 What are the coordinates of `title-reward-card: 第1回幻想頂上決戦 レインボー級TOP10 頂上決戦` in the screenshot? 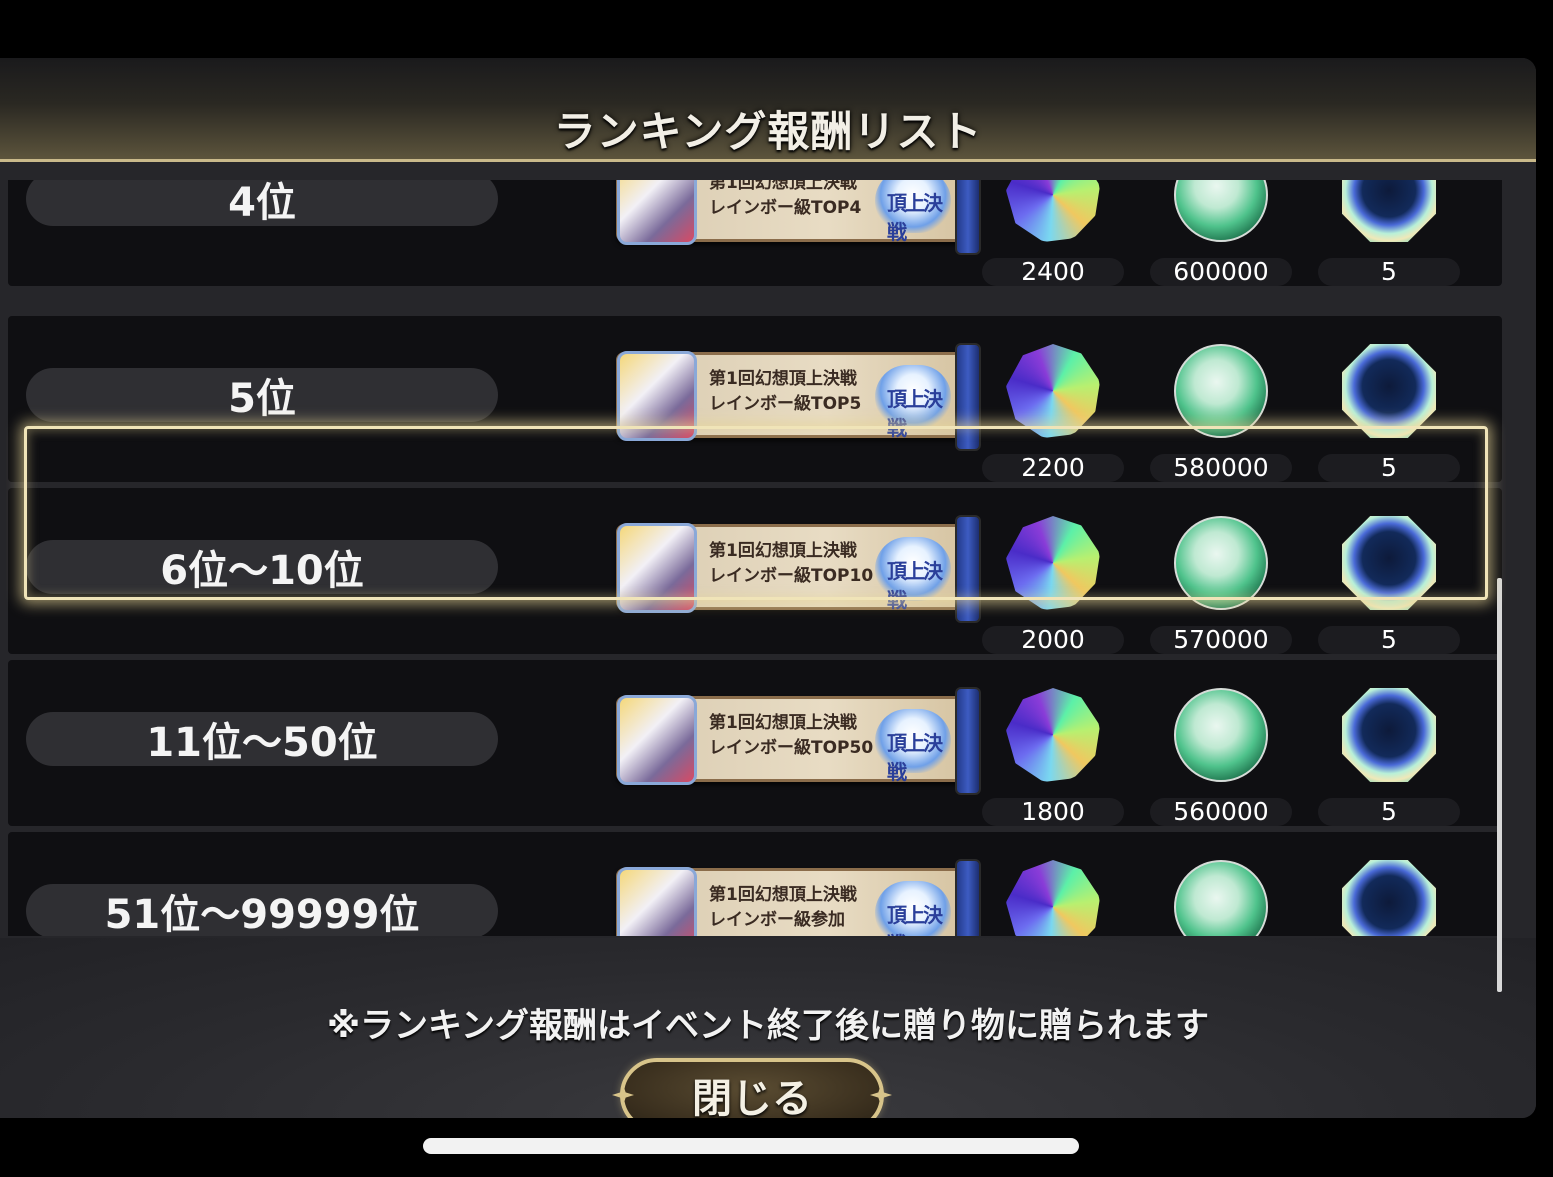 It's located at (798, 569).